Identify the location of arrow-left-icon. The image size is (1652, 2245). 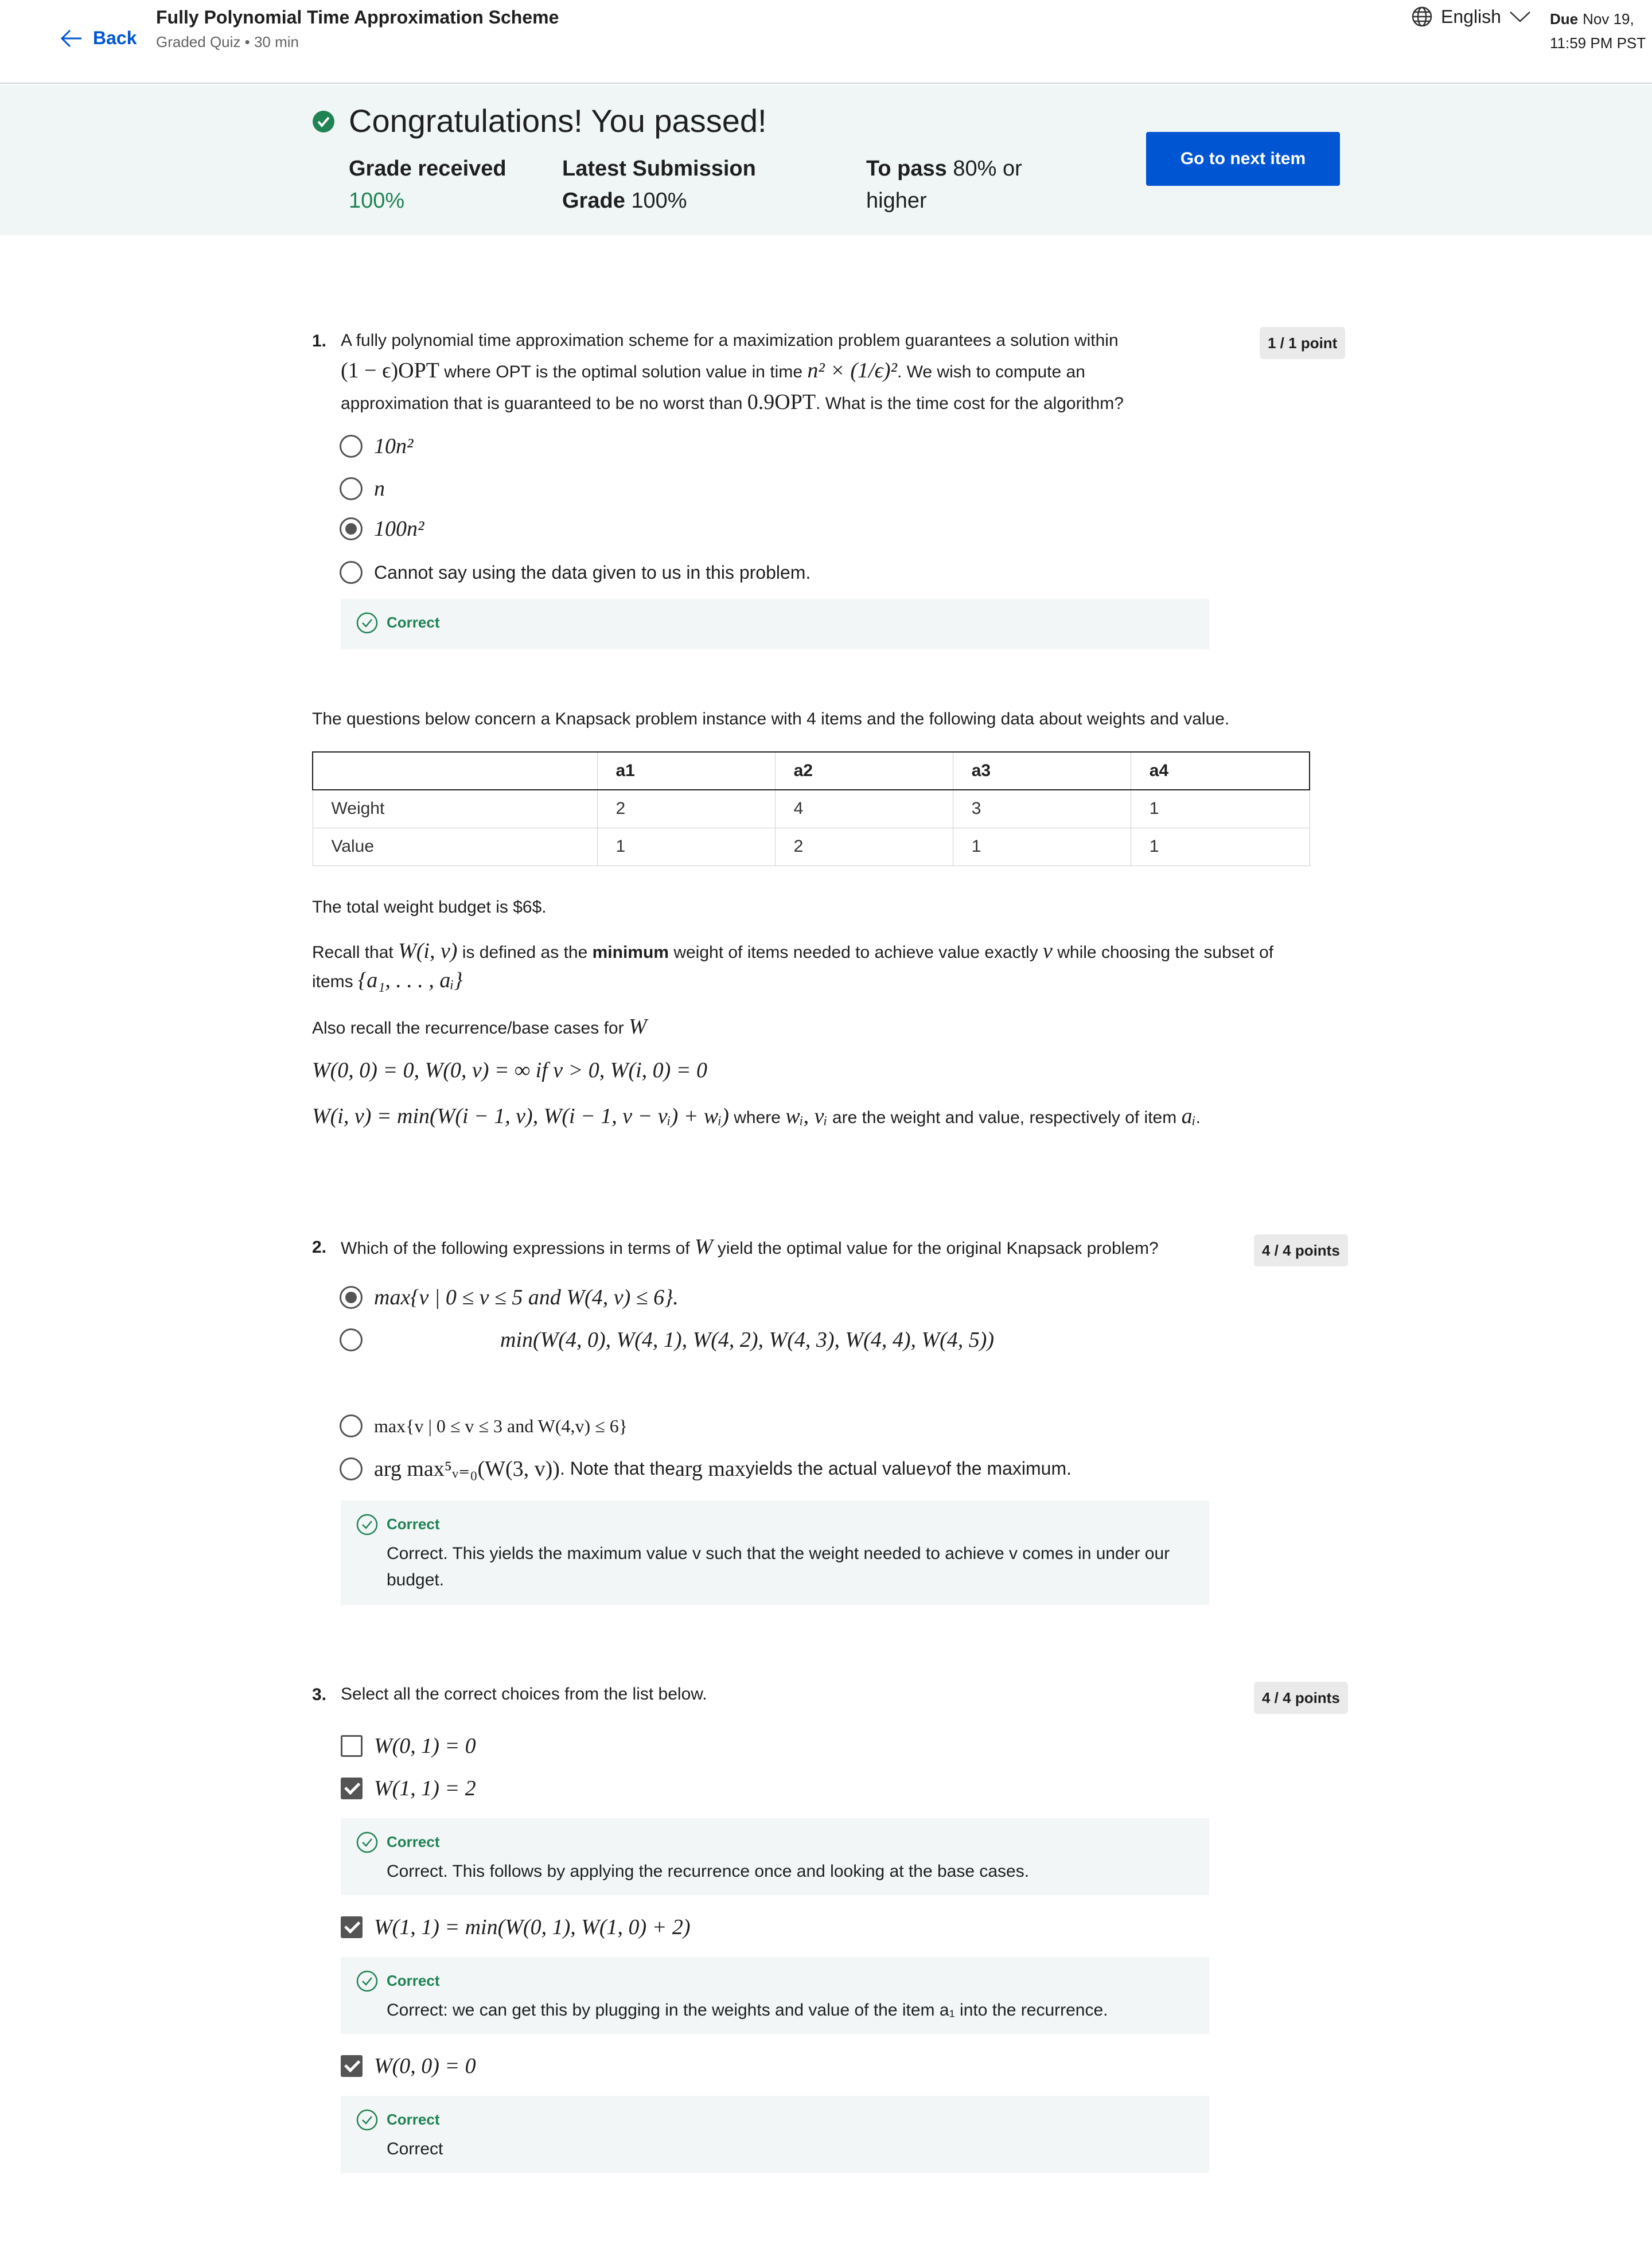
(70, 38).